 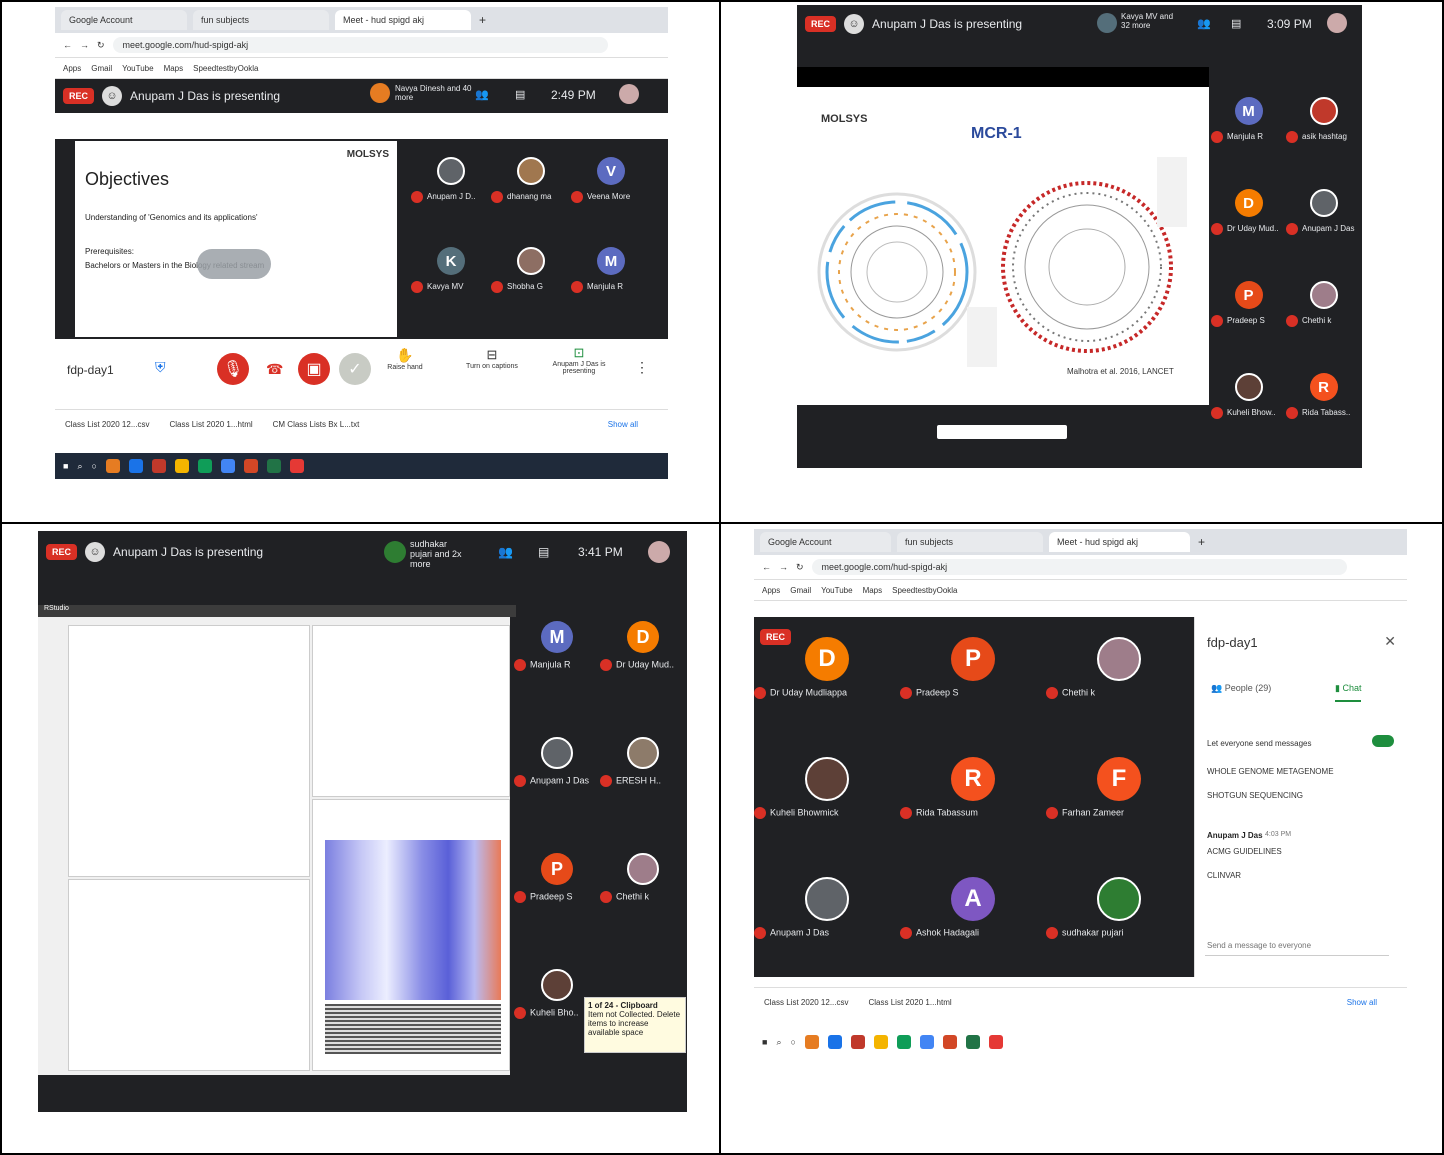 I want to click on source-editor-pane, so click(x=189, y=751).